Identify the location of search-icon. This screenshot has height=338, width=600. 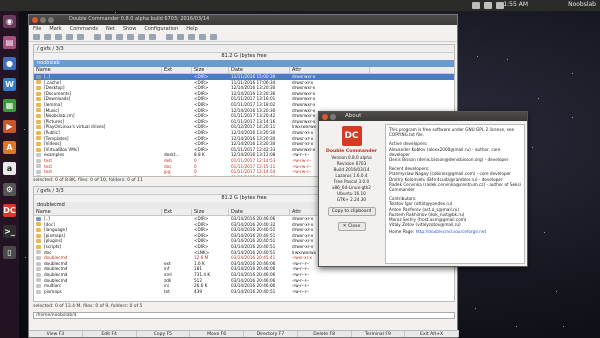
(169, 37).